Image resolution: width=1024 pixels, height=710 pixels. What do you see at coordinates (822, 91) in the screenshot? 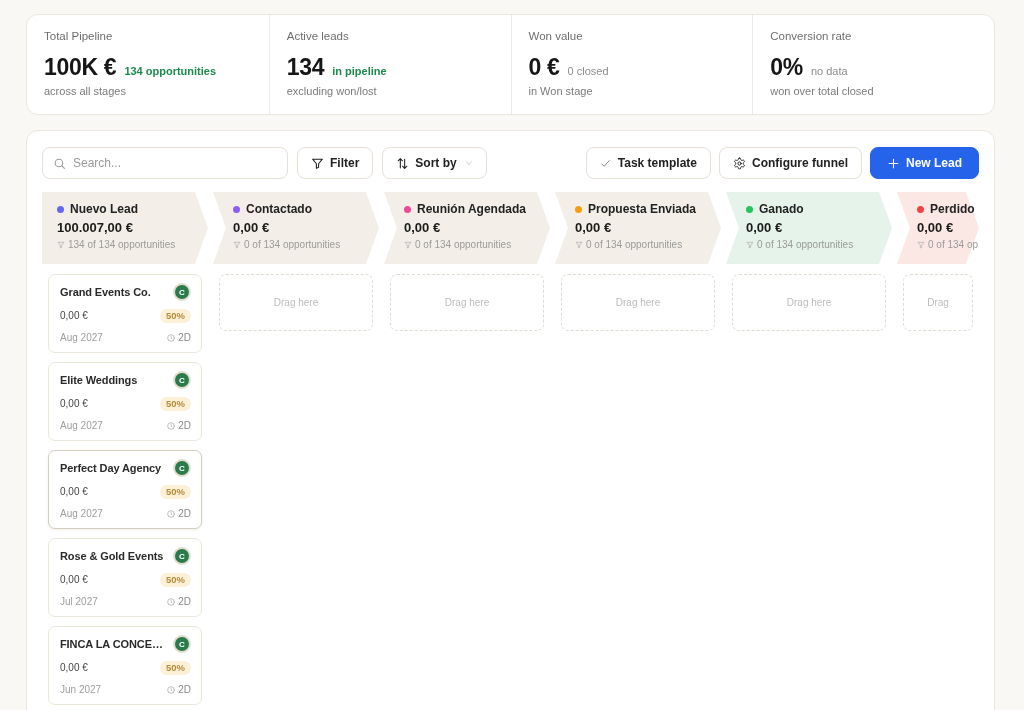
I see `stat-caption: won over total closed` at bounding box center [822, 91].